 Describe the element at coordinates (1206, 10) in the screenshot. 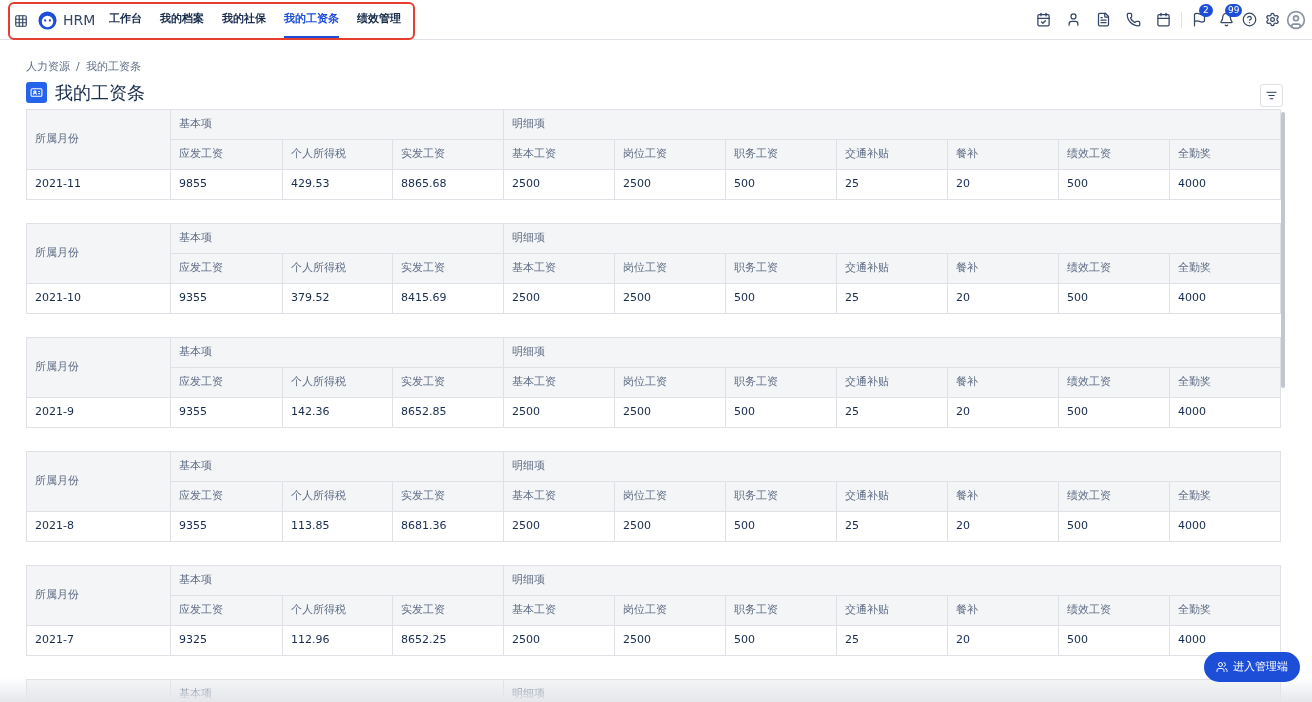

I see `count-badge: 2` at that location.